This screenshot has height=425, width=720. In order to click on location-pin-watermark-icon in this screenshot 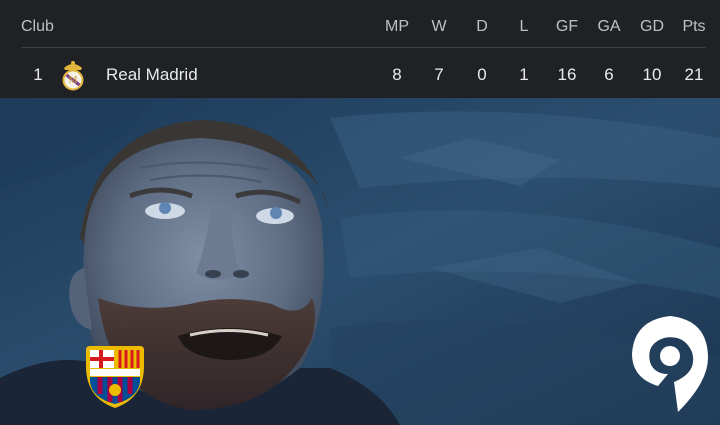, I will do `click(670, 364)`.